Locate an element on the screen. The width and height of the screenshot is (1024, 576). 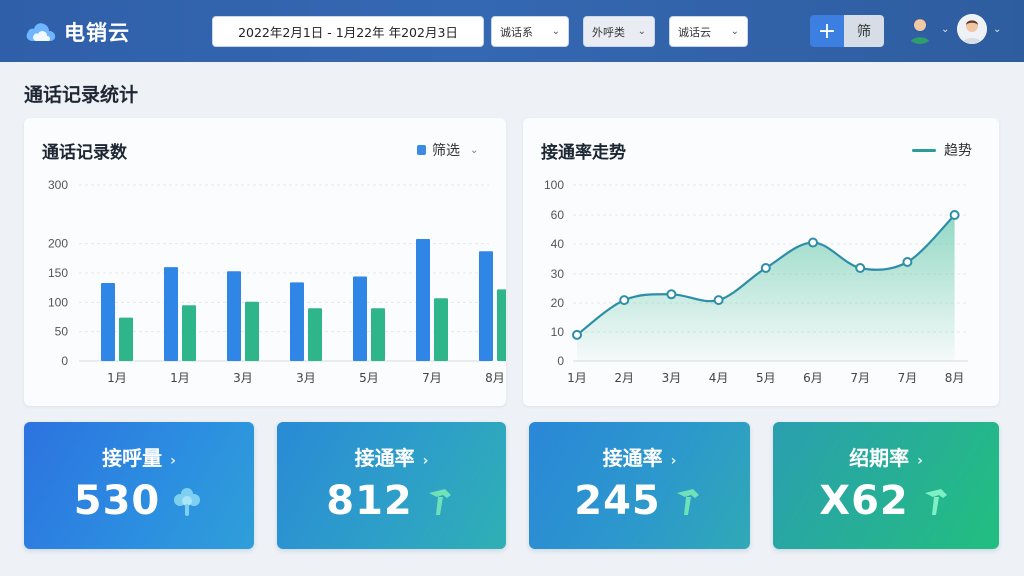
avatar is located at coordinates (920, 29).